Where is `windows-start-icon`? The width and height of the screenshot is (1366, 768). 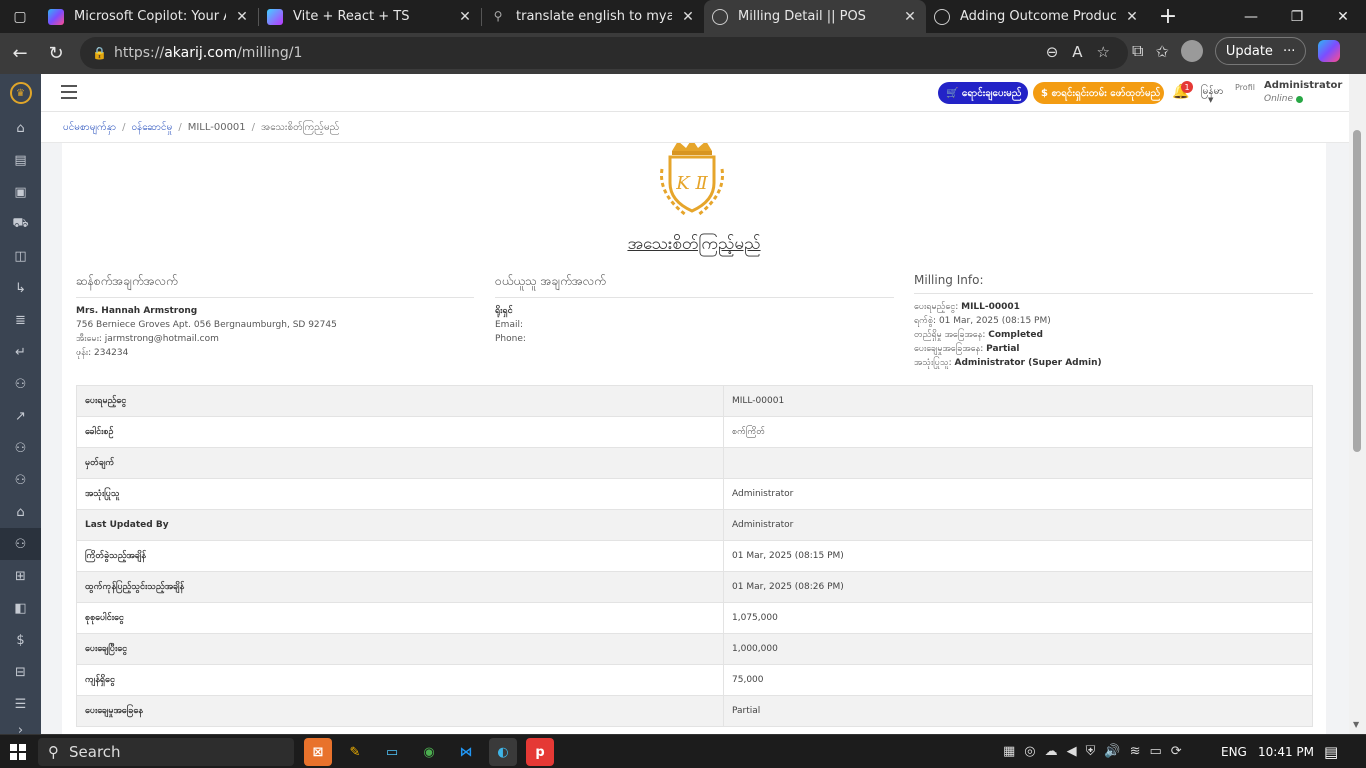
windows-start-icon is located at coordinates (18, 752).